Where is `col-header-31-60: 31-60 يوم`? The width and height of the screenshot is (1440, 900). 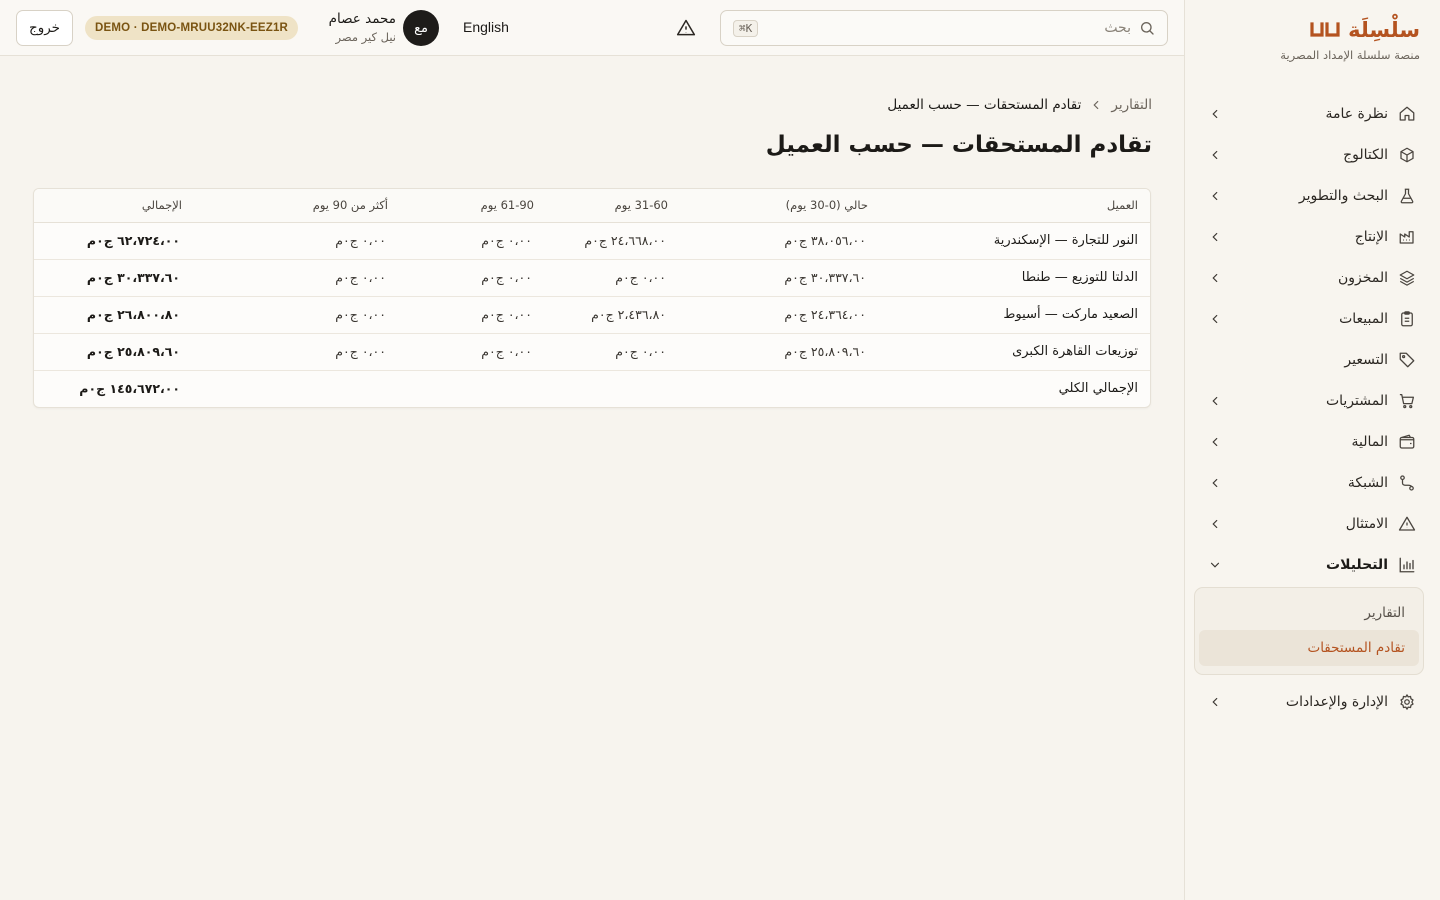 col-header-31-60: 31-60 يوم is located at coordinates (613, 206).